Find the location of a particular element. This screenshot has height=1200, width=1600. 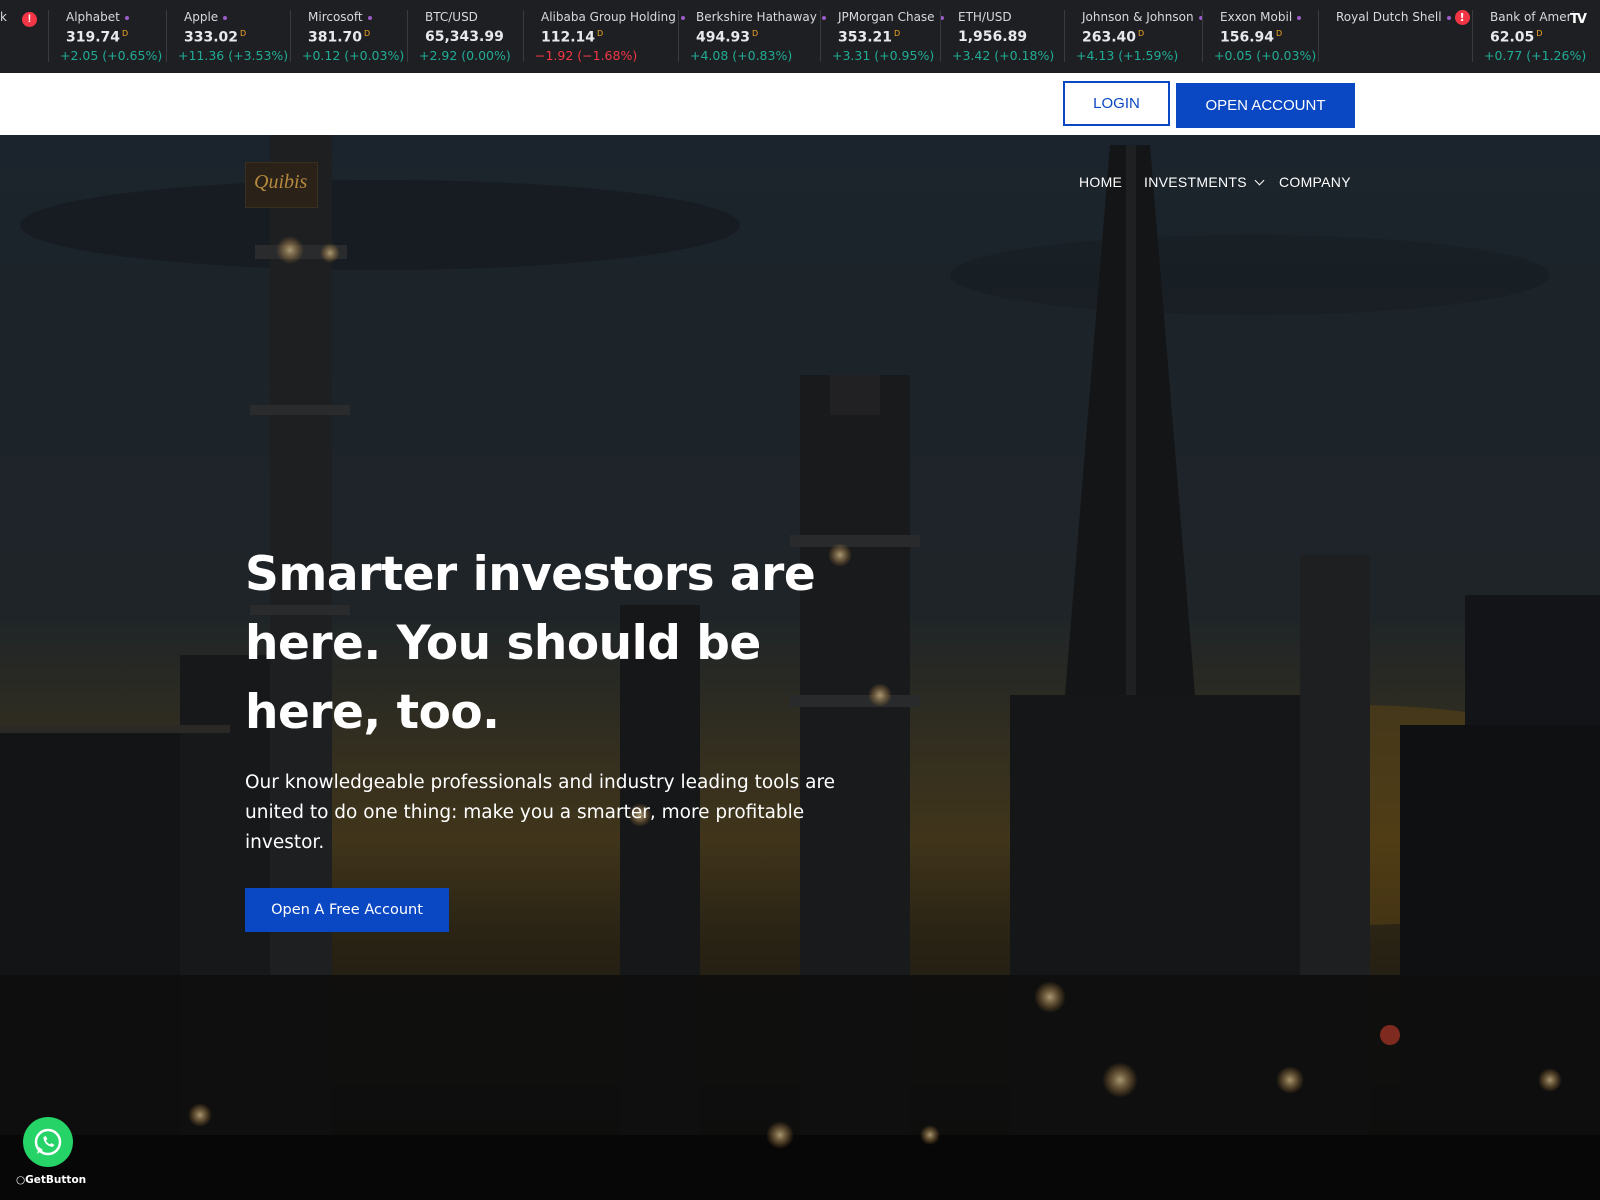

nav-home: HOME is located at coordinates (1100, 182).